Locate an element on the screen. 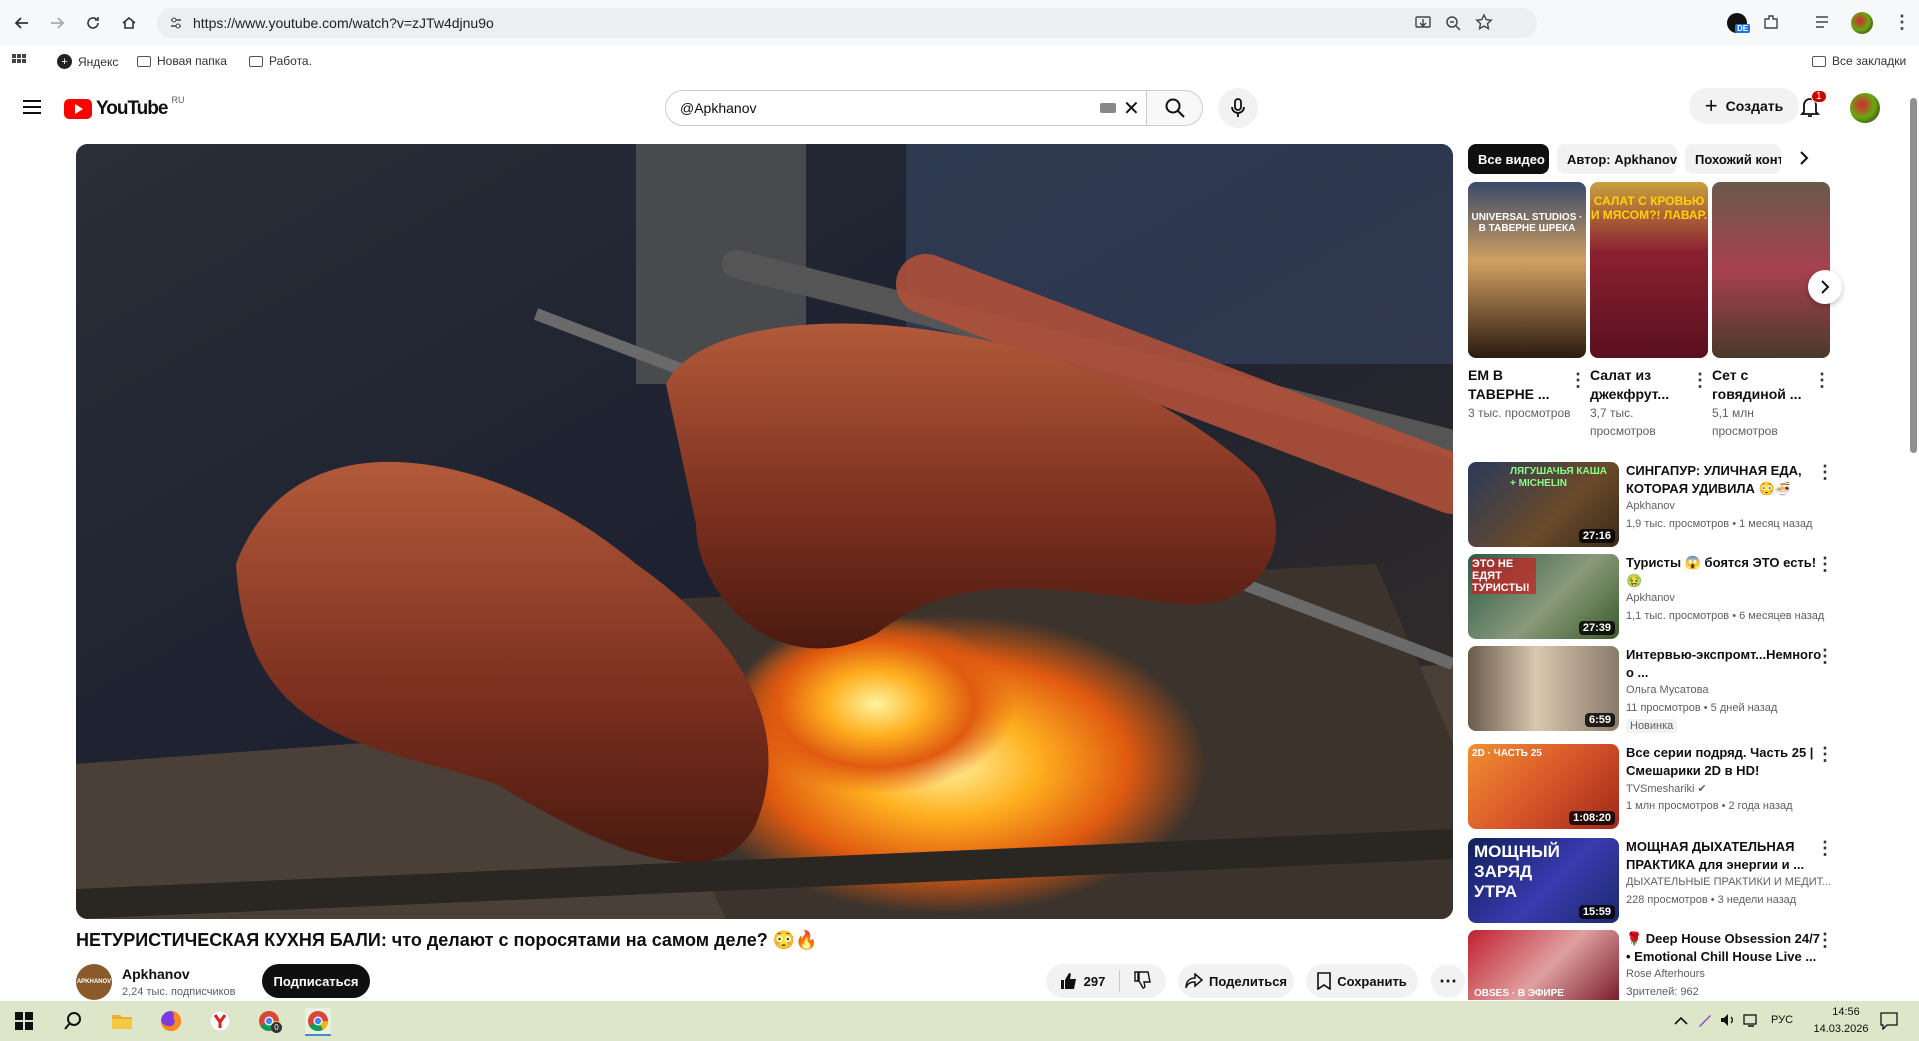 This screenshot has height=1041, width=1919. pen-icon is located at coordinates (1705, 1022).